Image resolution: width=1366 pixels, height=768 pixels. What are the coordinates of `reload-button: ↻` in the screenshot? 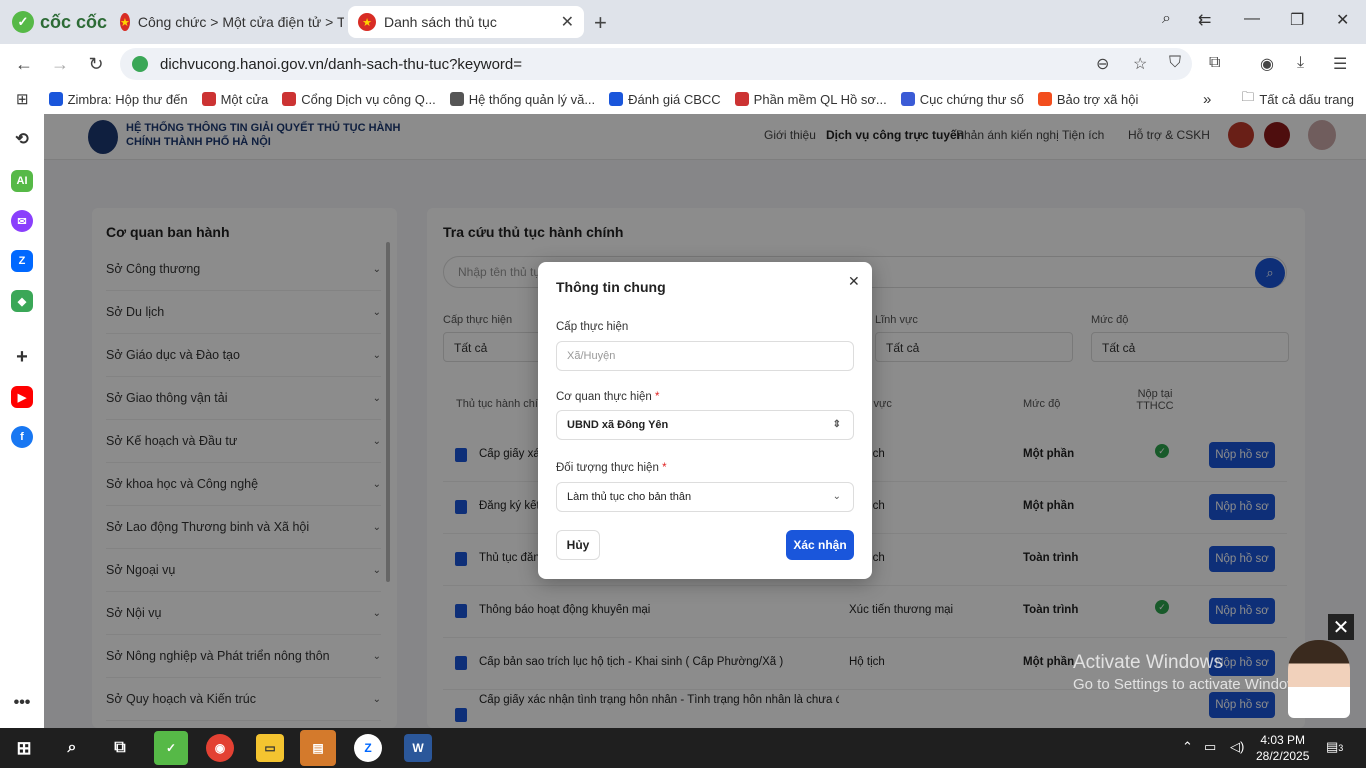 It's located at (96, 64).